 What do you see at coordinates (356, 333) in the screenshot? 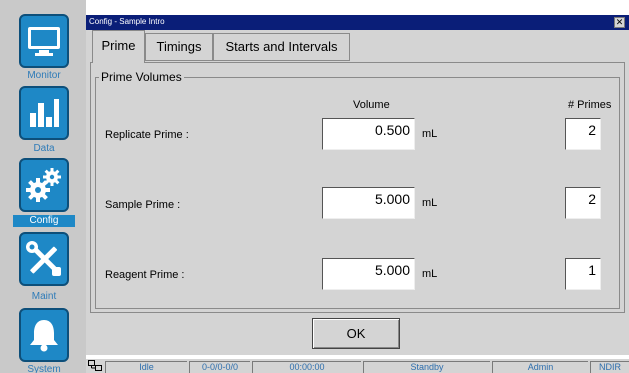
I see `ok-button: OK` at bounding box center [356, 333].